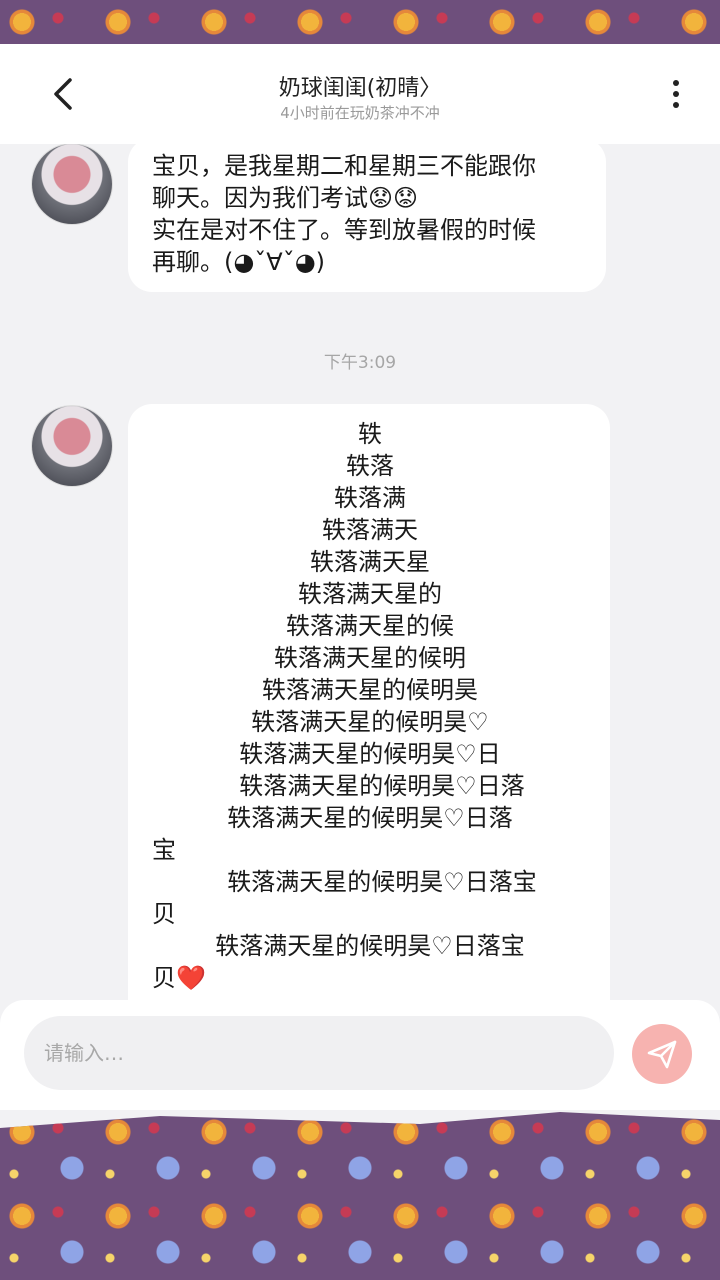 The width and height of the screenshot is (720, 1280). Describe the element at coordinates (164, 914) in the screenshot. I see `message-line: 贝` at that location.